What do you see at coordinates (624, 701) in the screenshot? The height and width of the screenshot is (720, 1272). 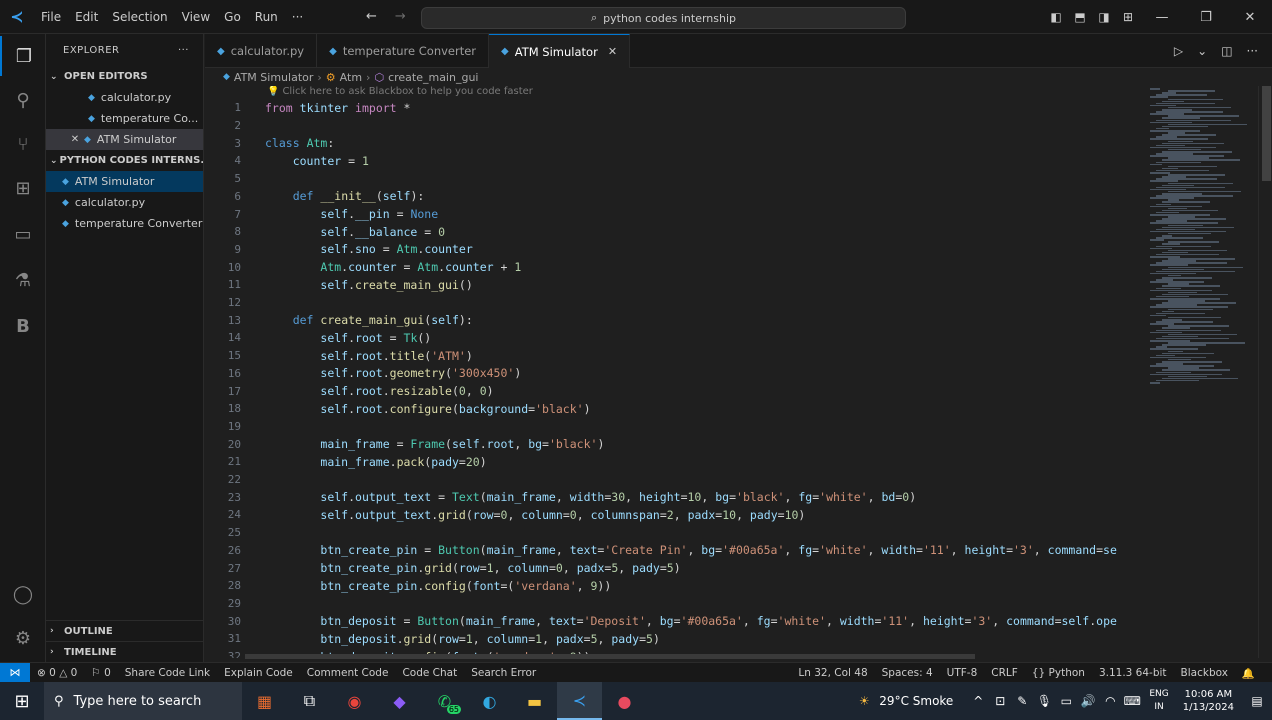 I see `recorder-icon: ●` at bounding box center [624, 701].